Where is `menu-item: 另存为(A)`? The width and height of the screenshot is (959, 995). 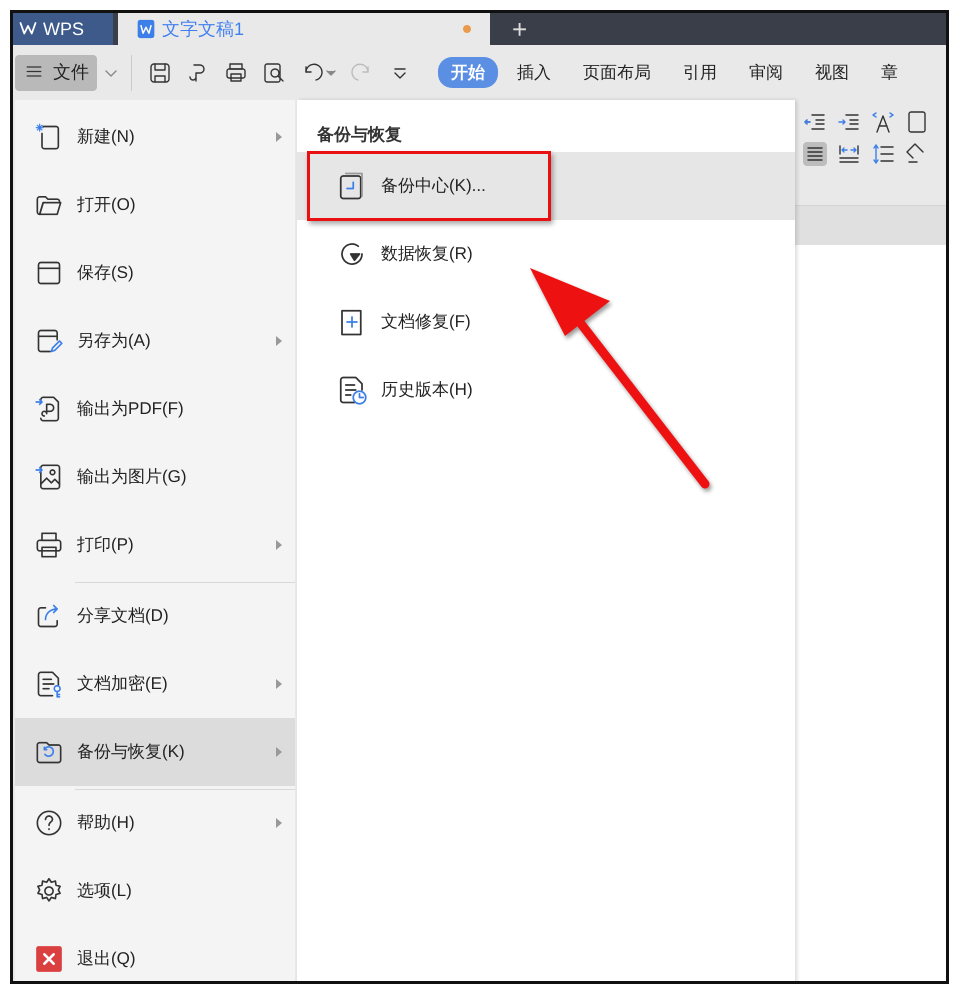 menu-item: 另存为(A) is located at coordinates (155, 341).